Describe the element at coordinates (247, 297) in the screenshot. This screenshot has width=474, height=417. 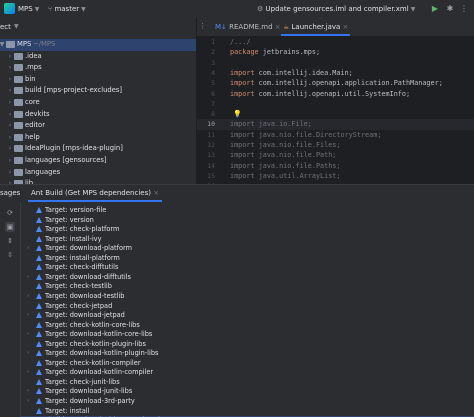
I see `build-target-row: › Target: download-testlib` at that location.